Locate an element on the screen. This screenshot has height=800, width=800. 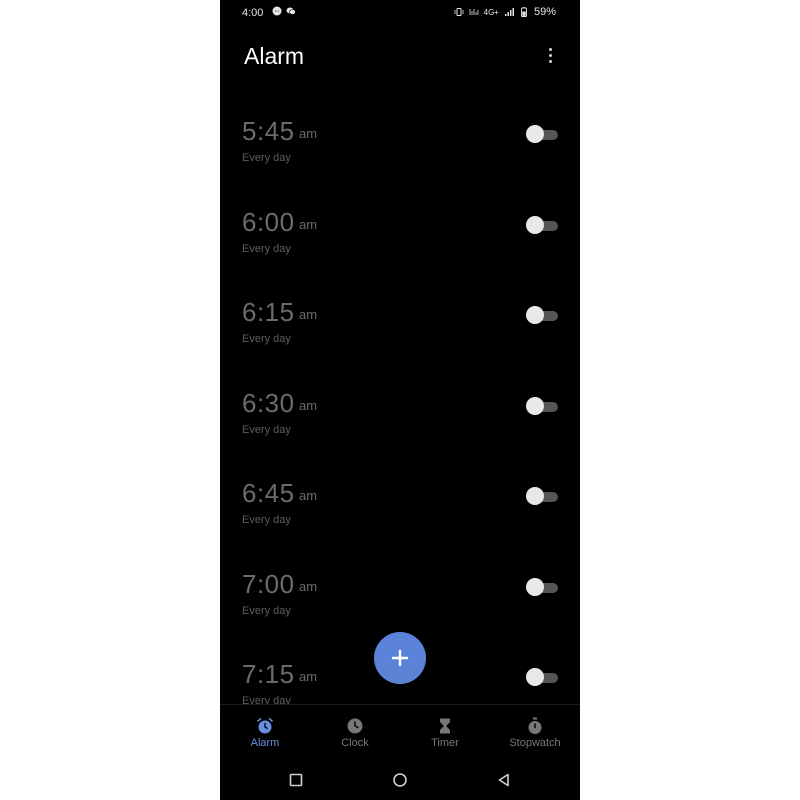
tab-stopwatch: Stopwatch is located at coordinates (535, 731).